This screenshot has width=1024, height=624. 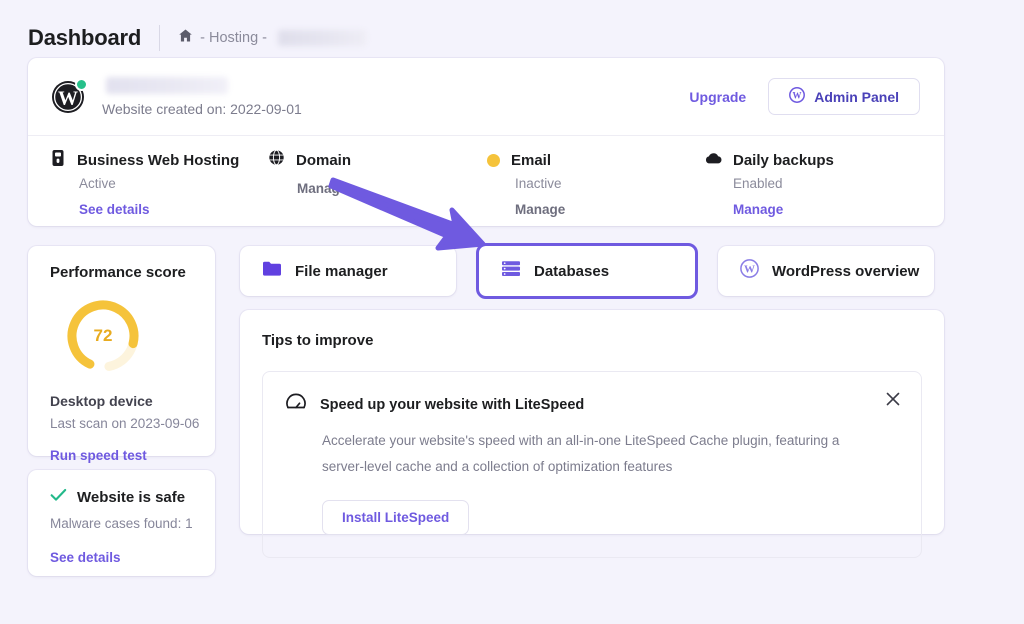 I want to click on close-icon, so click(x=893, y=399).